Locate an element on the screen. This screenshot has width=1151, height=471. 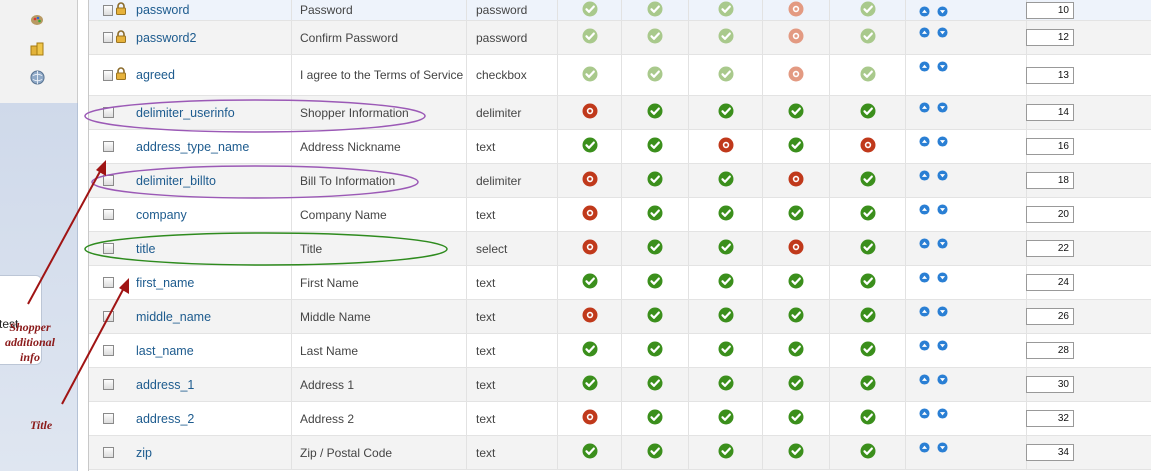
highlight-ellipse-shopper-info is located at coordinates (255, 116).